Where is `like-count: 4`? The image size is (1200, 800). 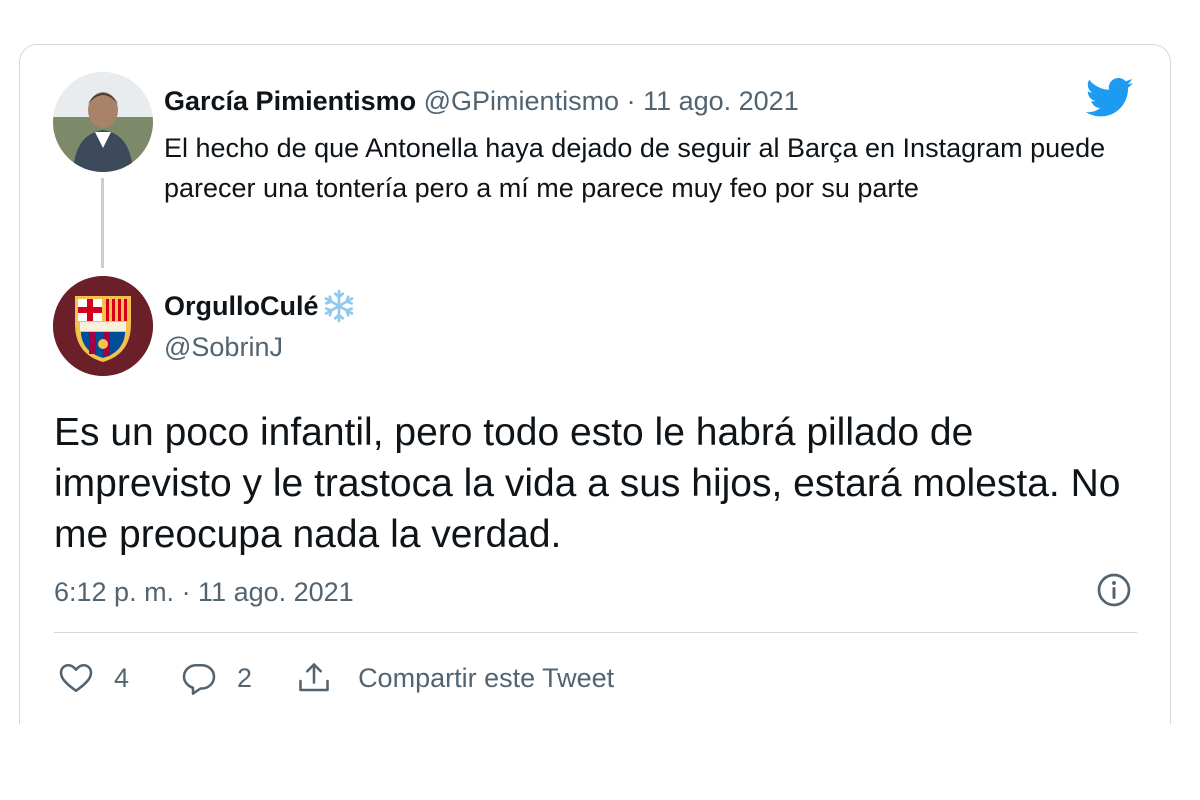
like-count: 4 is located at coordinates (122, 677).